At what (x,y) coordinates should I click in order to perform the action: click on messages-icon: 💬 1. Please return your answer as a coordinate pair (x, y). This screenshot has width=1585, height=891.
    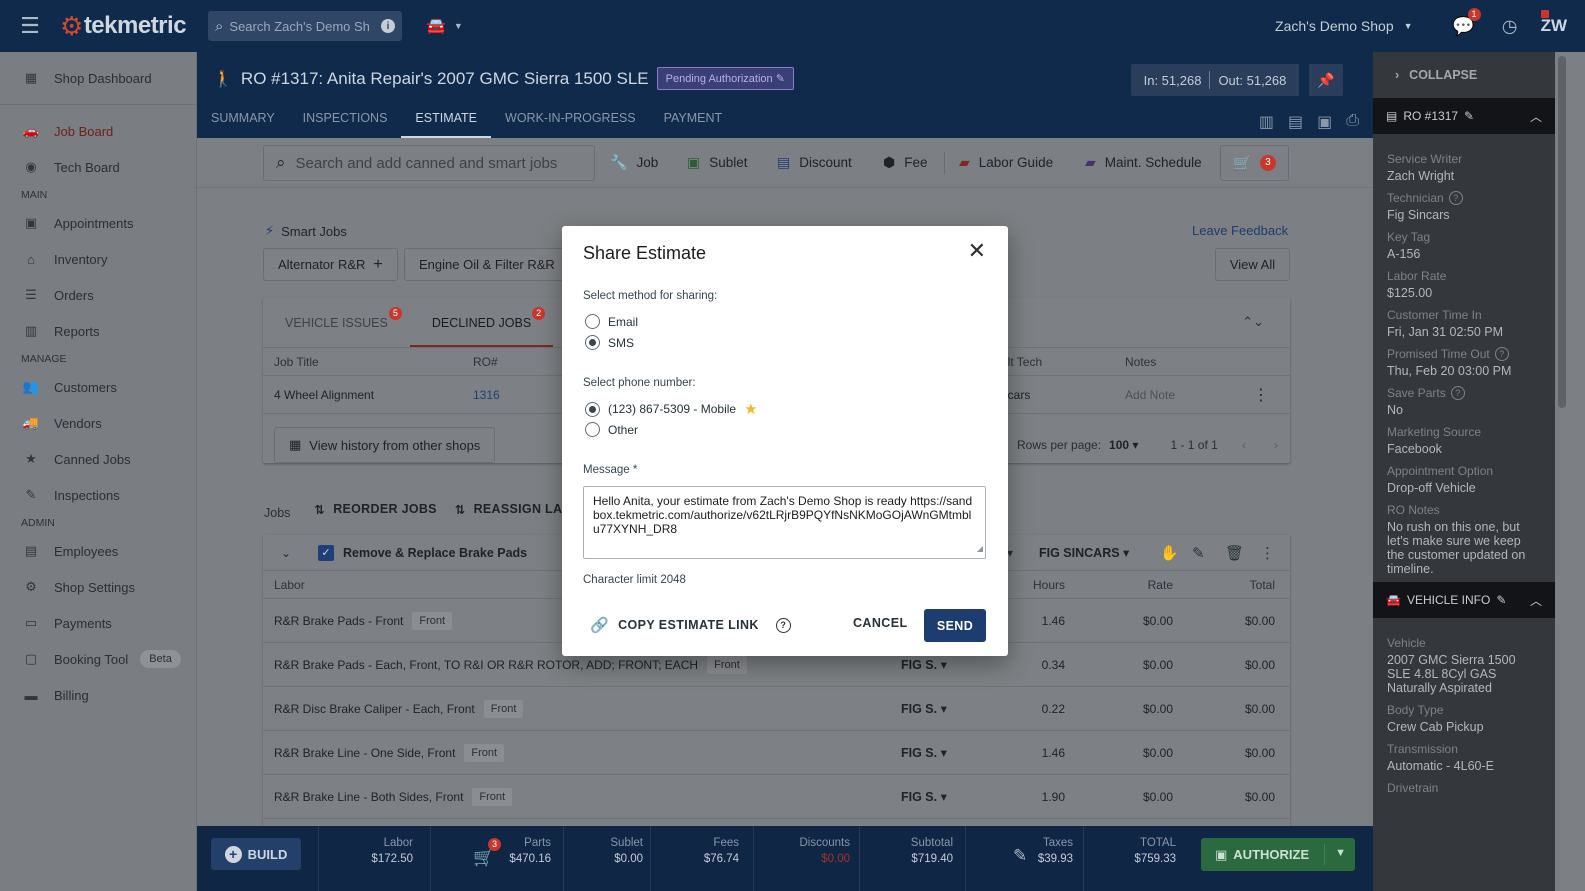
    Looking at the image, I should click on (1464, 22).